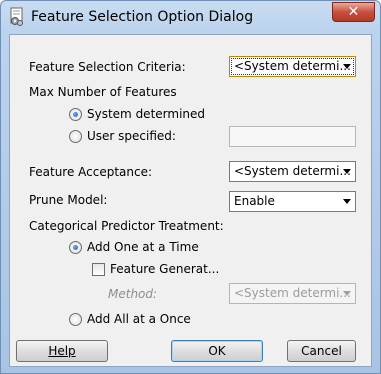 The width and height of the screenshot is (381, 374). What do you see at coordinates (91, 172) in the screenshot?
I see `acceptance-label: Feature Acceptance:` at bounding box center [91, 172].